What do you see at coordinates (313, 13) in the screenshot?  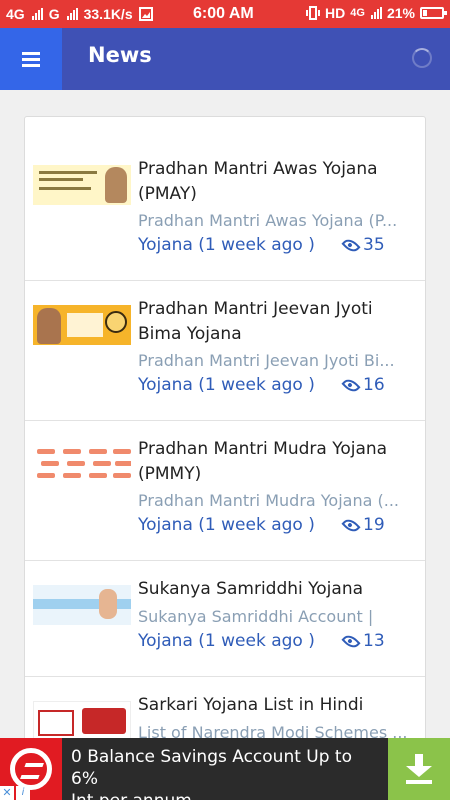 I see `vibrate-icon` at bounding box center [313, 13].